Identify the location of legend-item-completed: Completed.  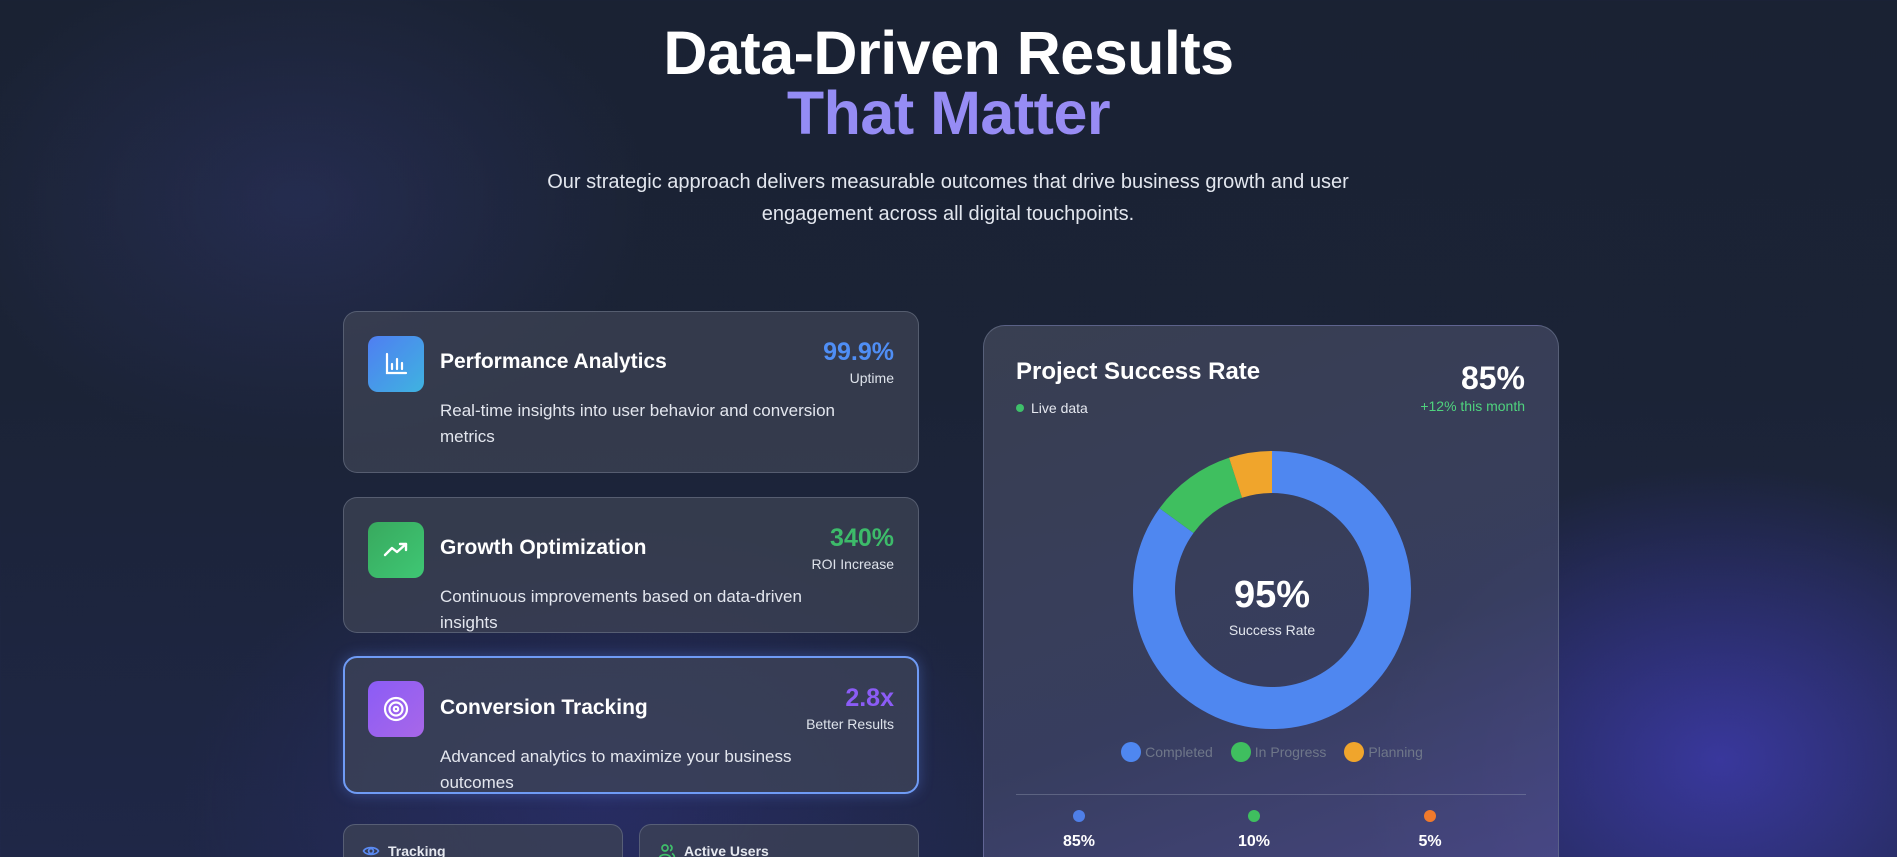
(1167, 752).